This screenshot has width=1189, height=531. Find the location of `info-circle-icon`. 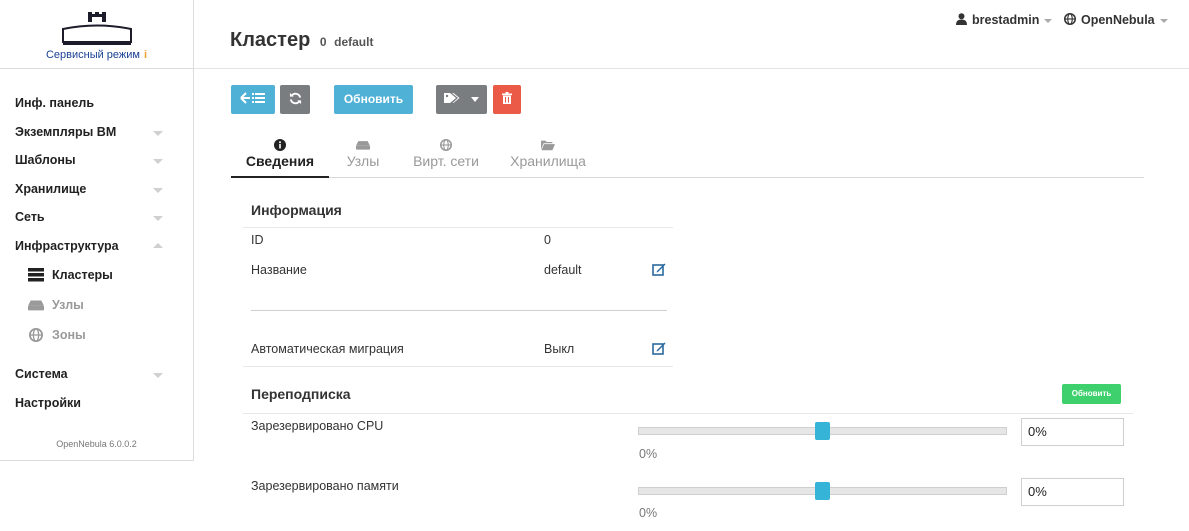

info-circle-icon is located at coordinates (280, 145).